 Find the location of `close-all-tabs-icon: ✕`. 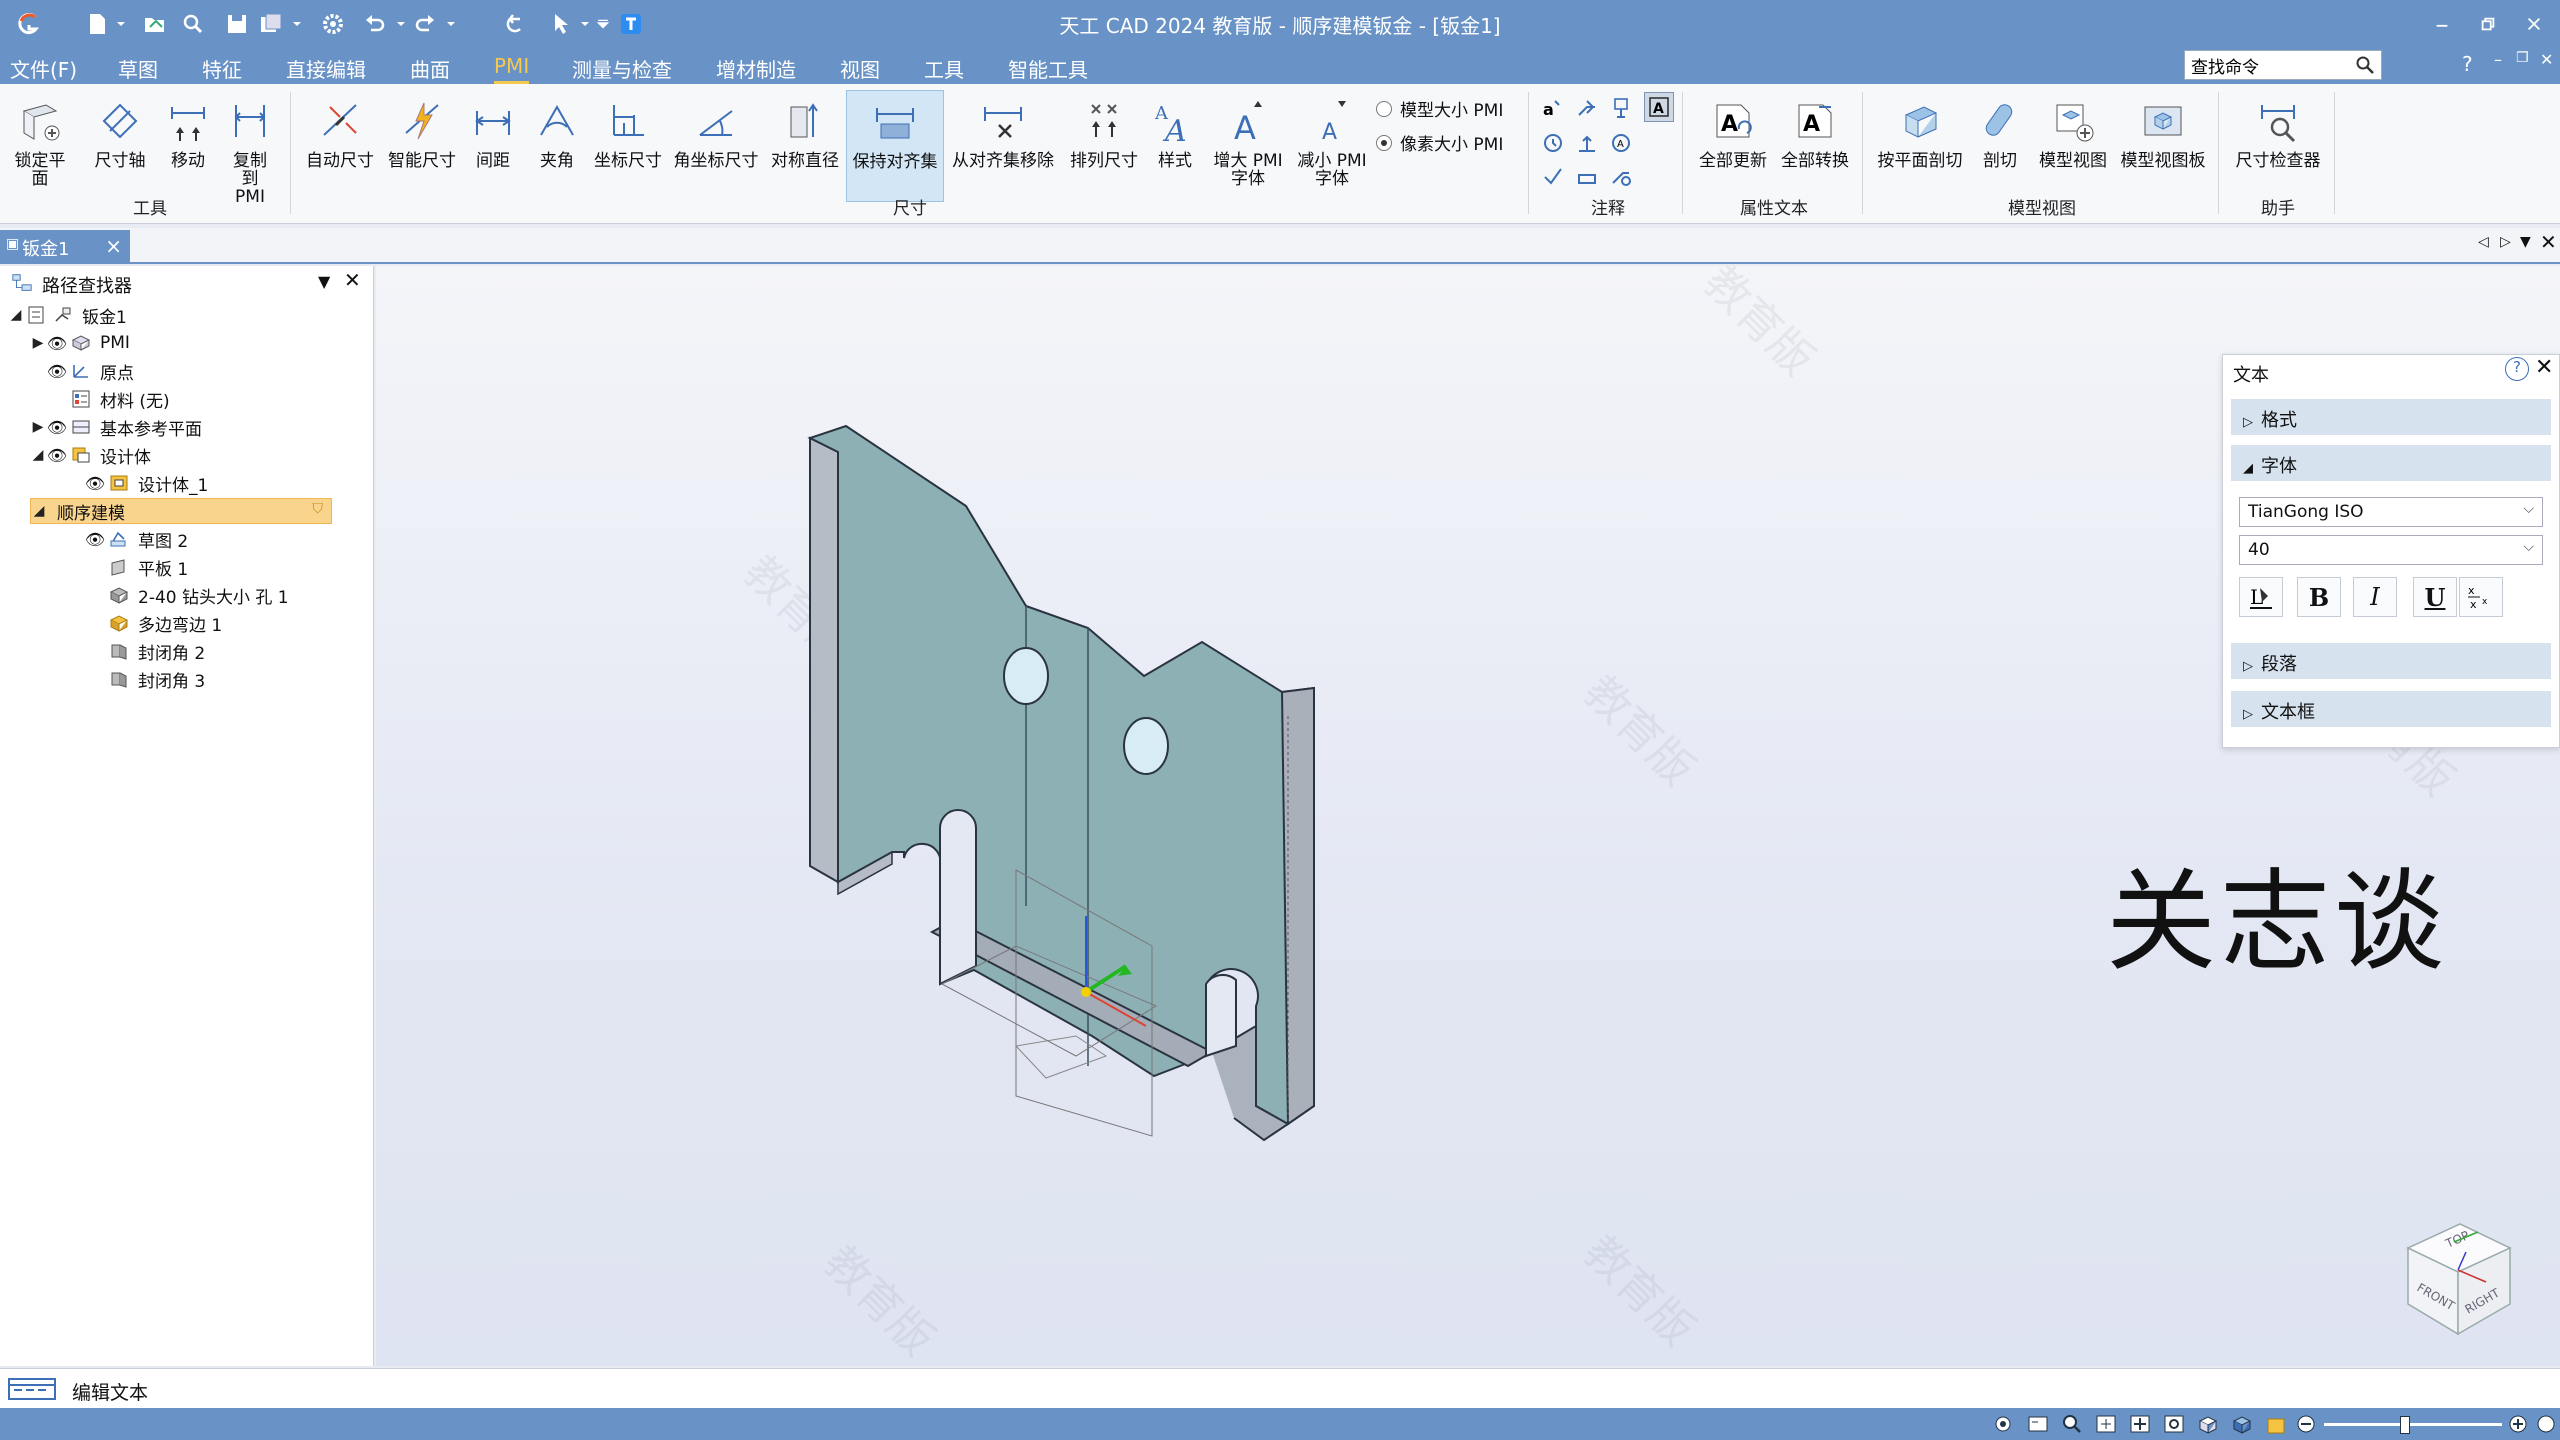

close-all-tabs-icon: ✕ is located at coordinates (2548, 242).